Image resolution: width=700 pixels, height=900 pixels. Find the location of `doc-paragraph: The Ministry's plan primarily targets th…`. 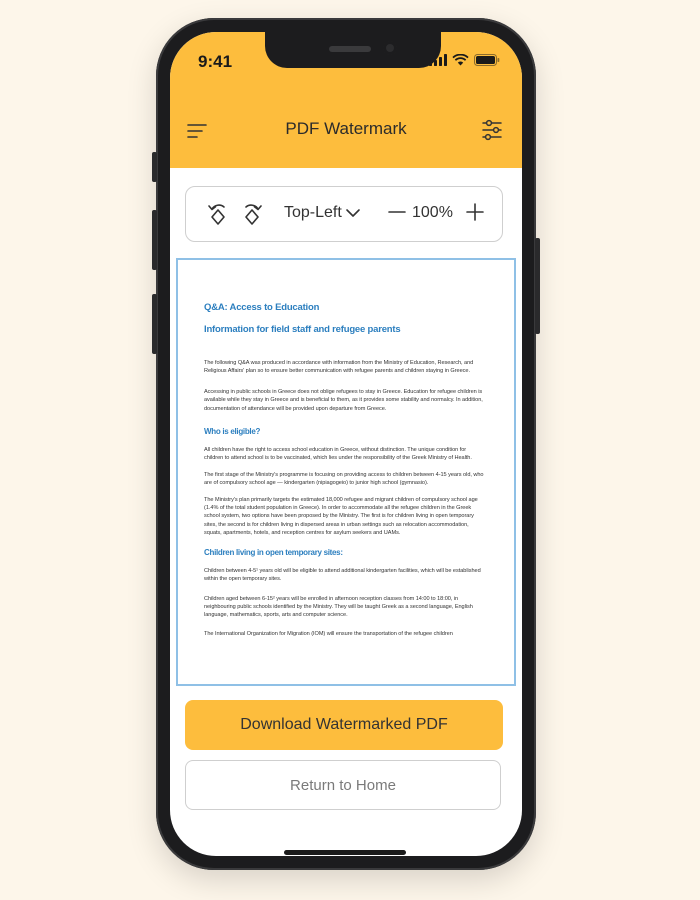

doc-paragraph: The Ministry's plan primarily targets th… is located at coordinates (341, 516).